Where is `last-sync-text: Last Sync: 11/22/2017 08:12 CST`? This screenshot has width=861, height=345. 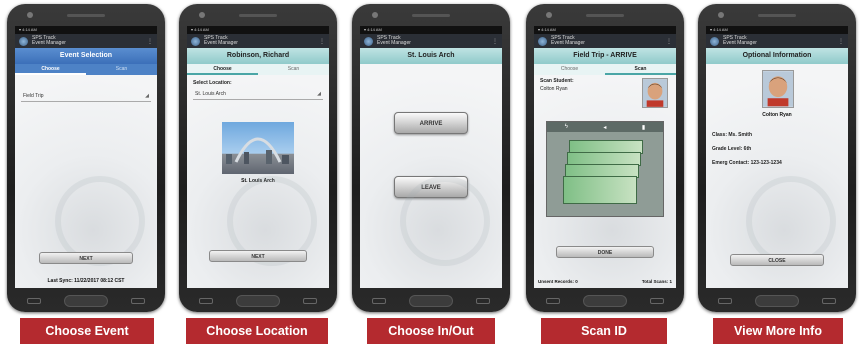
last-sync-text: Last Sync: 11/22/2017 08:12 CST is located at coordinates (86, 281).